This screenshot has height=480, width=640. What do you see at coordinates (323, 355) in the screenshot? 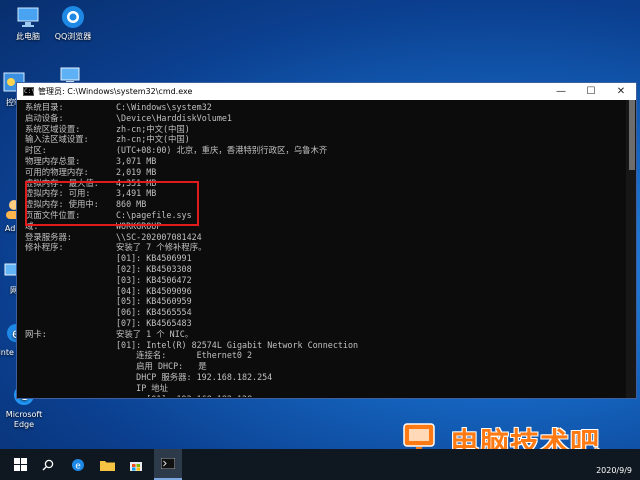
I see `console-line: 连接名: Ethernet0 2` at bounding box center [323, 355].